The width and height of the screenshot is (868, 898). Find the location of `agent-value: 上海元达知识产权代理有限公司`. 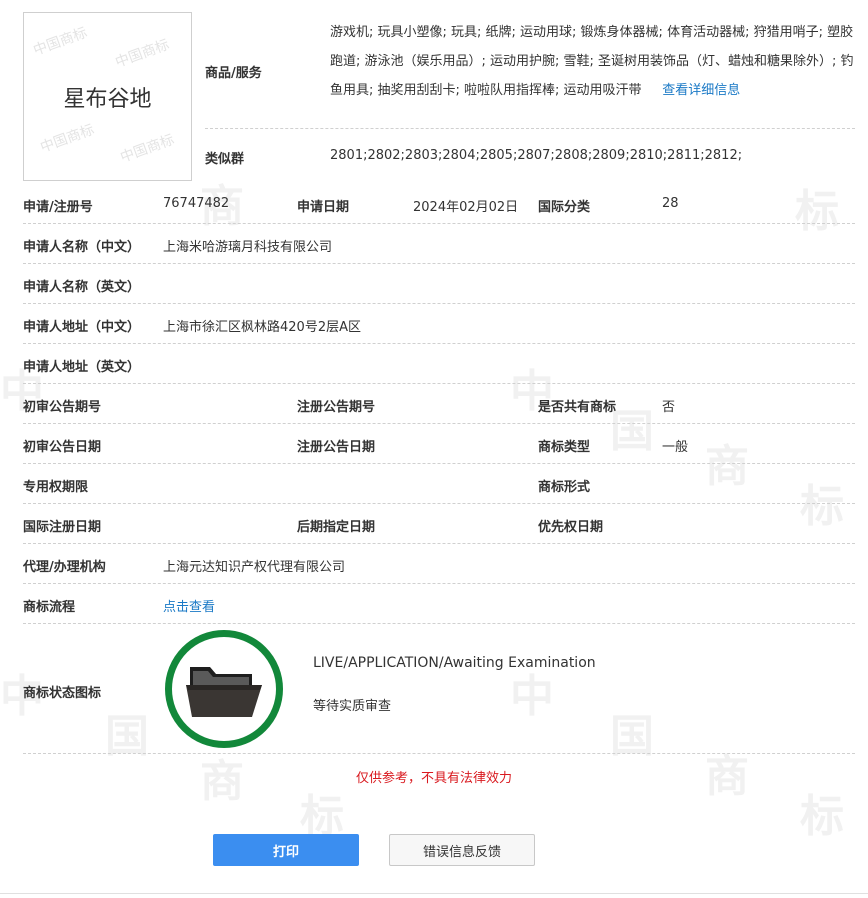

agent-value: 上海元达知识产权代理有限公司 is located at coordinates (254, 567).